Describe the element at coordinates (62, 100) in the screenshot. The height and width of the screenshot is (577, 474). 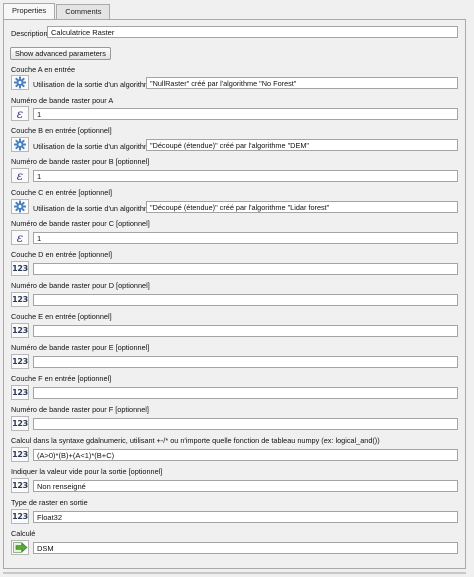
I see `band-a-label: Numéro de bande raster pour A` at that location.